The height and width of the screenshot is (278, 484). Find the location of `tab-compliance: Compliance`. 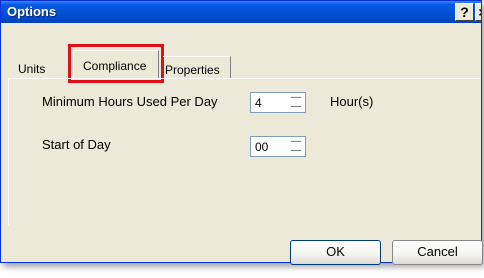

tab-compliance: Compliance is located at coordinates (116, 64).